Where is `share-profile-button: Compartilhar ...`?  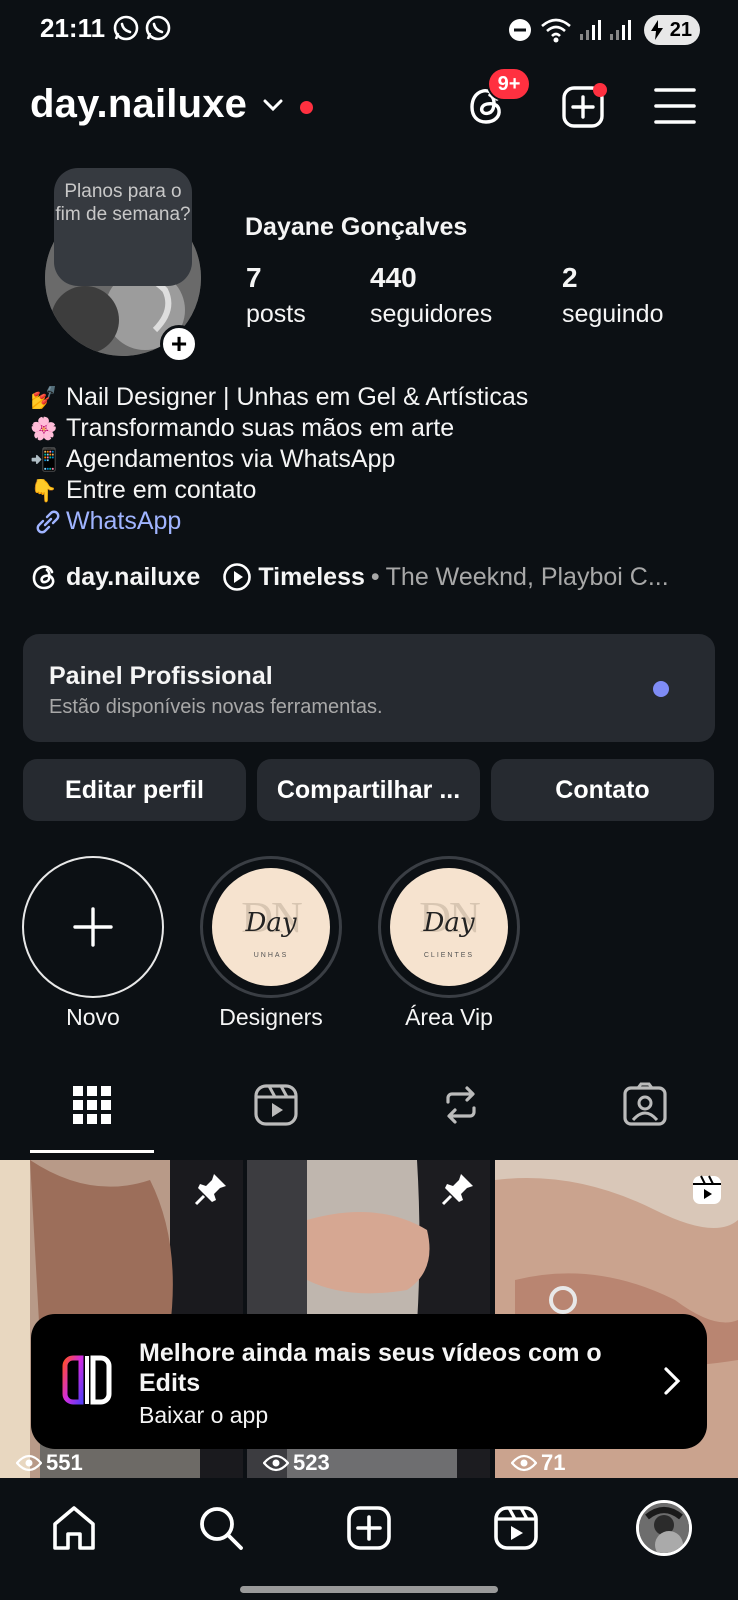
share-profile-button: Compartilhar ... is located at coordinates (368, 790).